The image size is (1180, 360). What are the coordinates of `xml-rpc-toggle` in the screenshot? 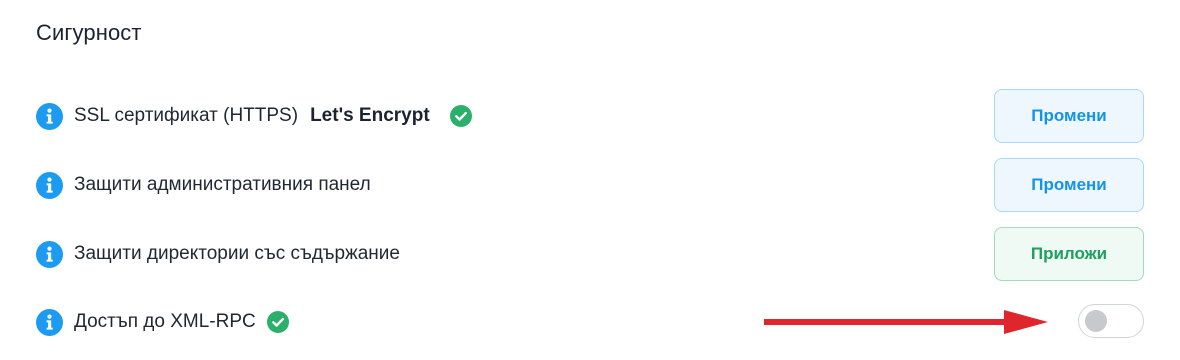 It's located at (1111, 321).